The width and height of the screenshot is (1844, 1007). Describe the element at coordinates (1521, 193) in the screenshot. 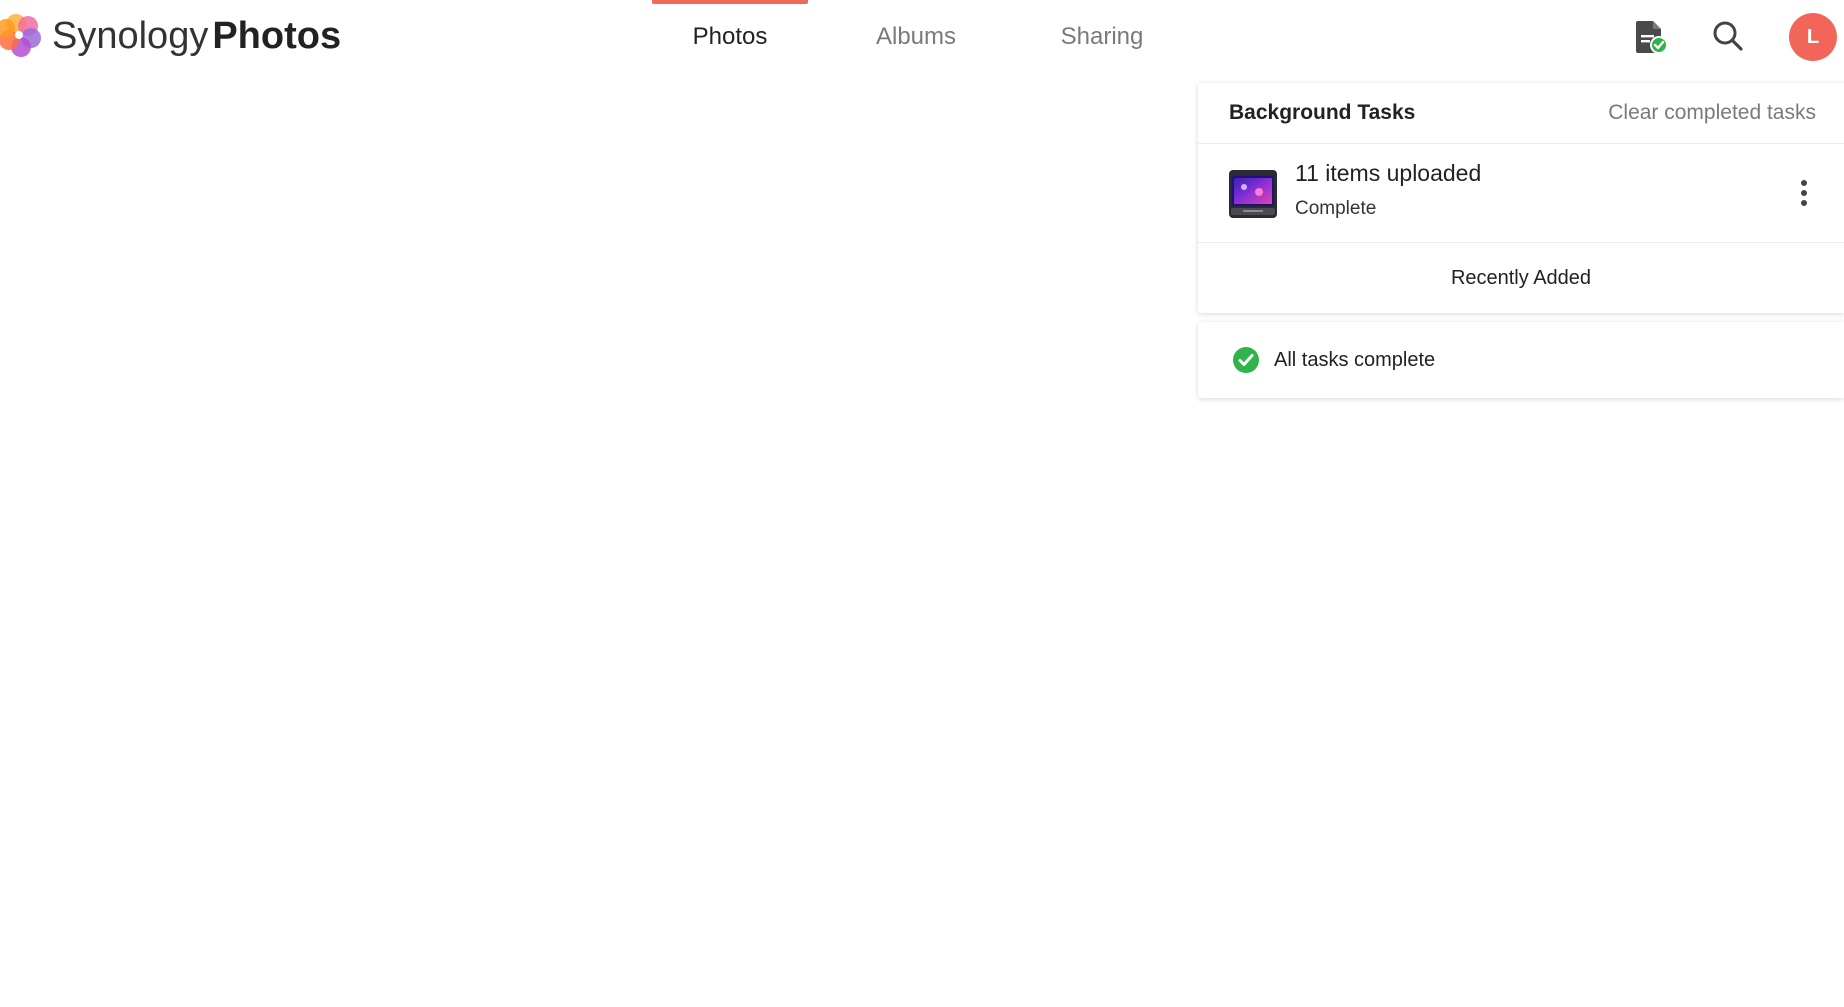

I see `task-item: 11 items uploaded Complete` at that location.